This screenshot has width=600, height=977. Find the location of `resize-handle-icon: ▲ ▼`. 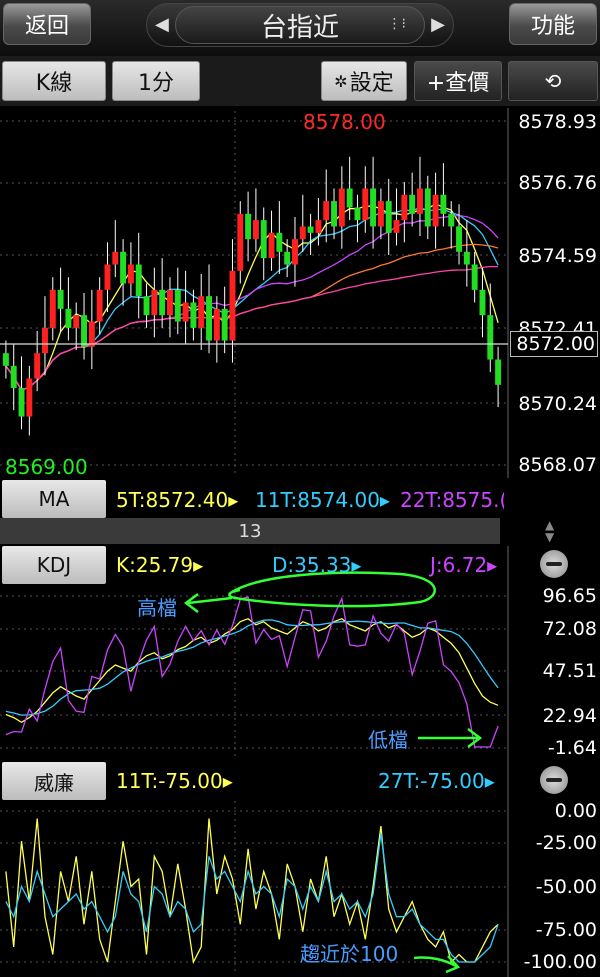

resize-handle-icon: ▲ ▼ is located at coordinates (549, 531).